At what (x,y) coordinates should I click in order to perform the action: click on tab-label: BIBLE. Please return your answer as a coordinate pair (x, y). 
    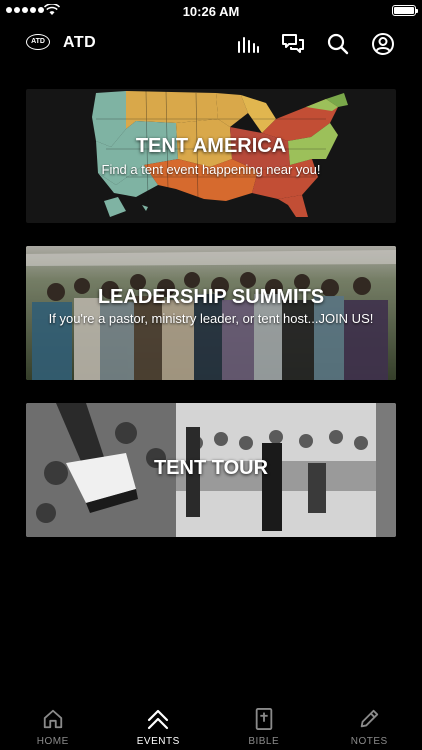
    Looking at the image, I should click on (264, 741).